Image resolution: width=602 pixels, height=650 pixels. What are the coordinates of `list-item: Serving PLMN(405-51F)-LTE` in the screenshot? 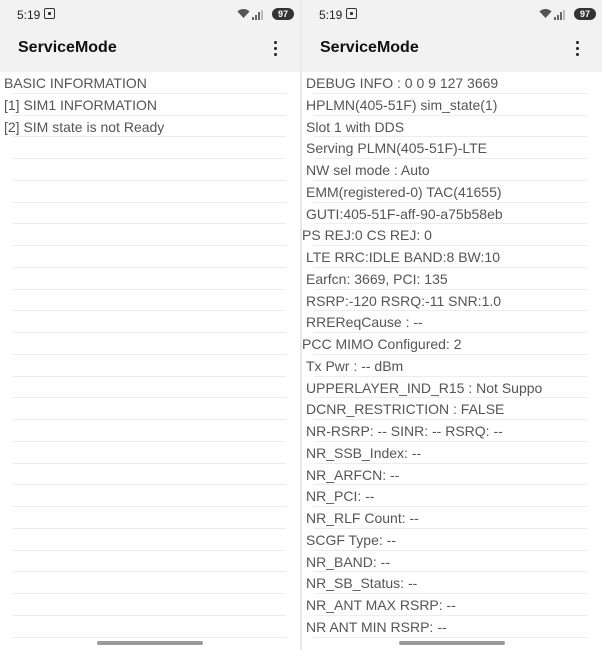 It's located at (452, 148).